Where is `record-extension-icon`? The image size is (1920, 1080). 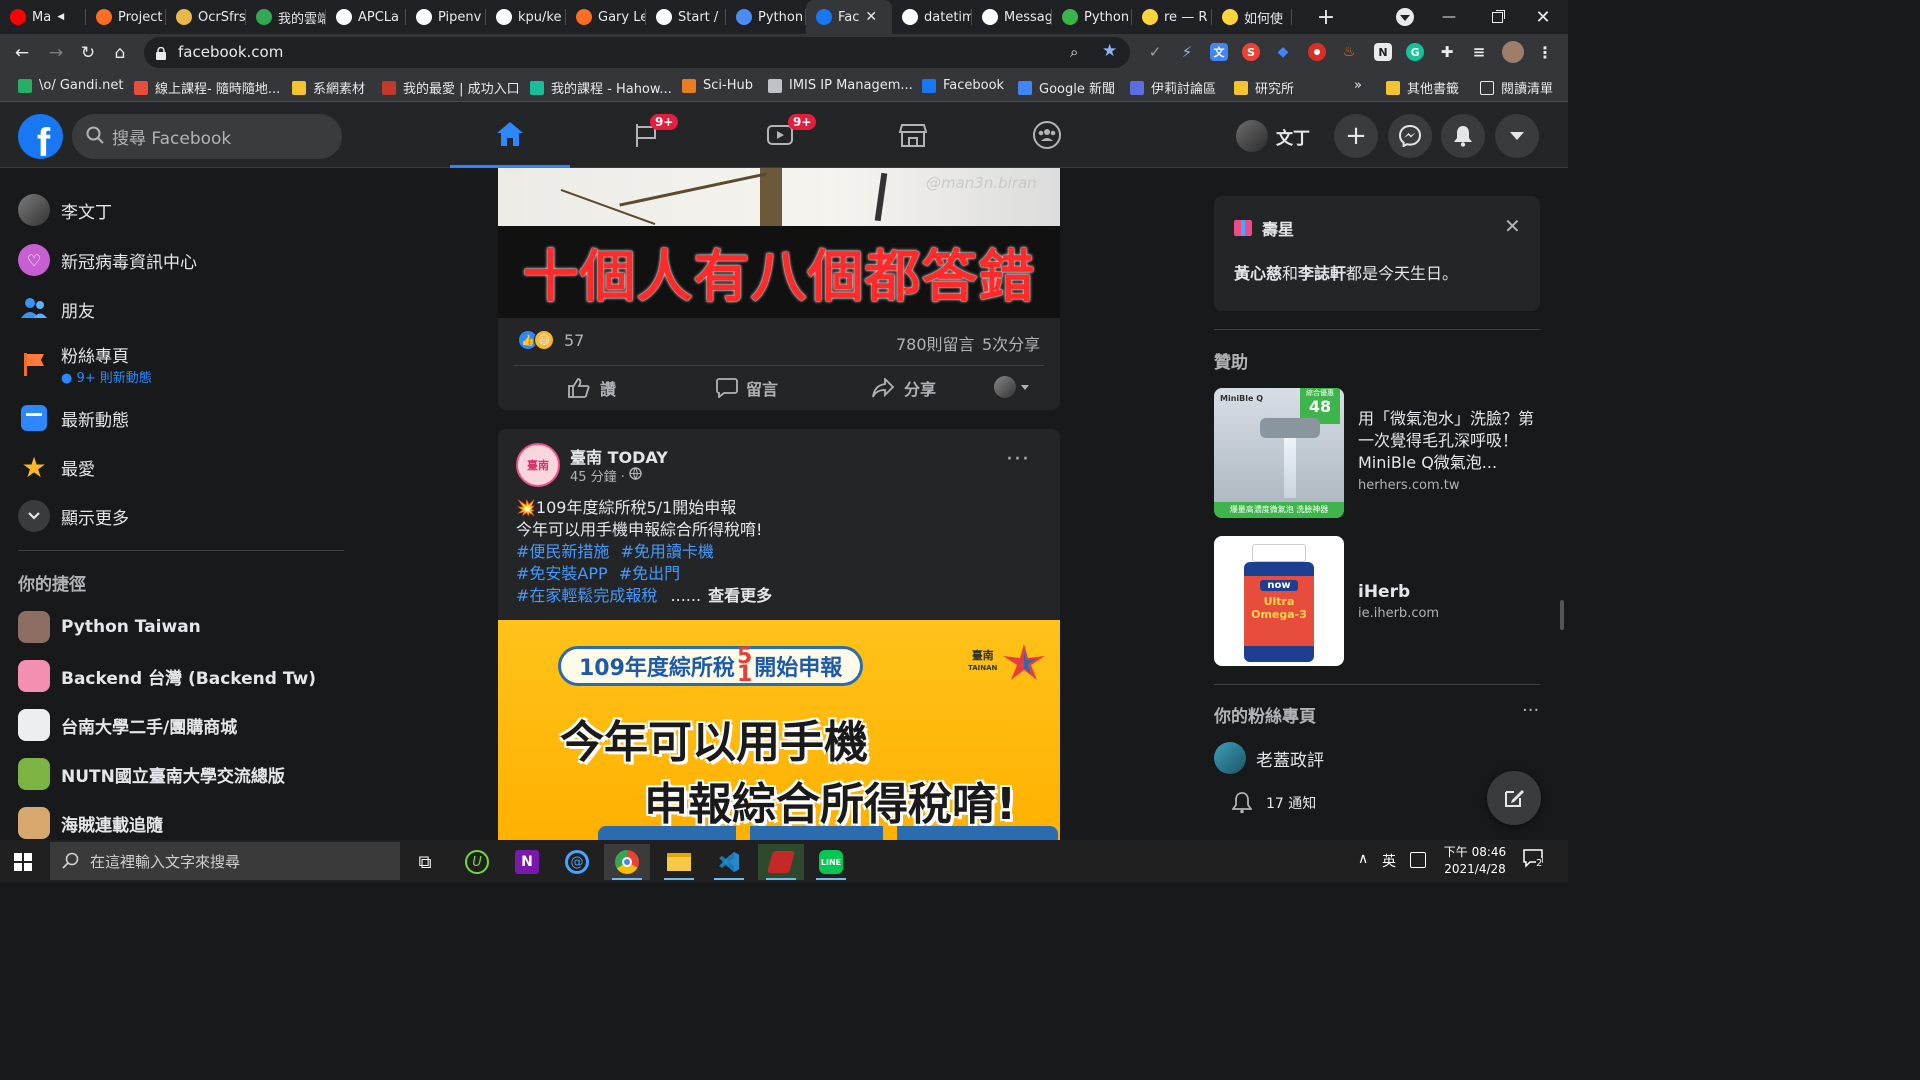
record-extension-icon is located at coordinates (1317, 52).